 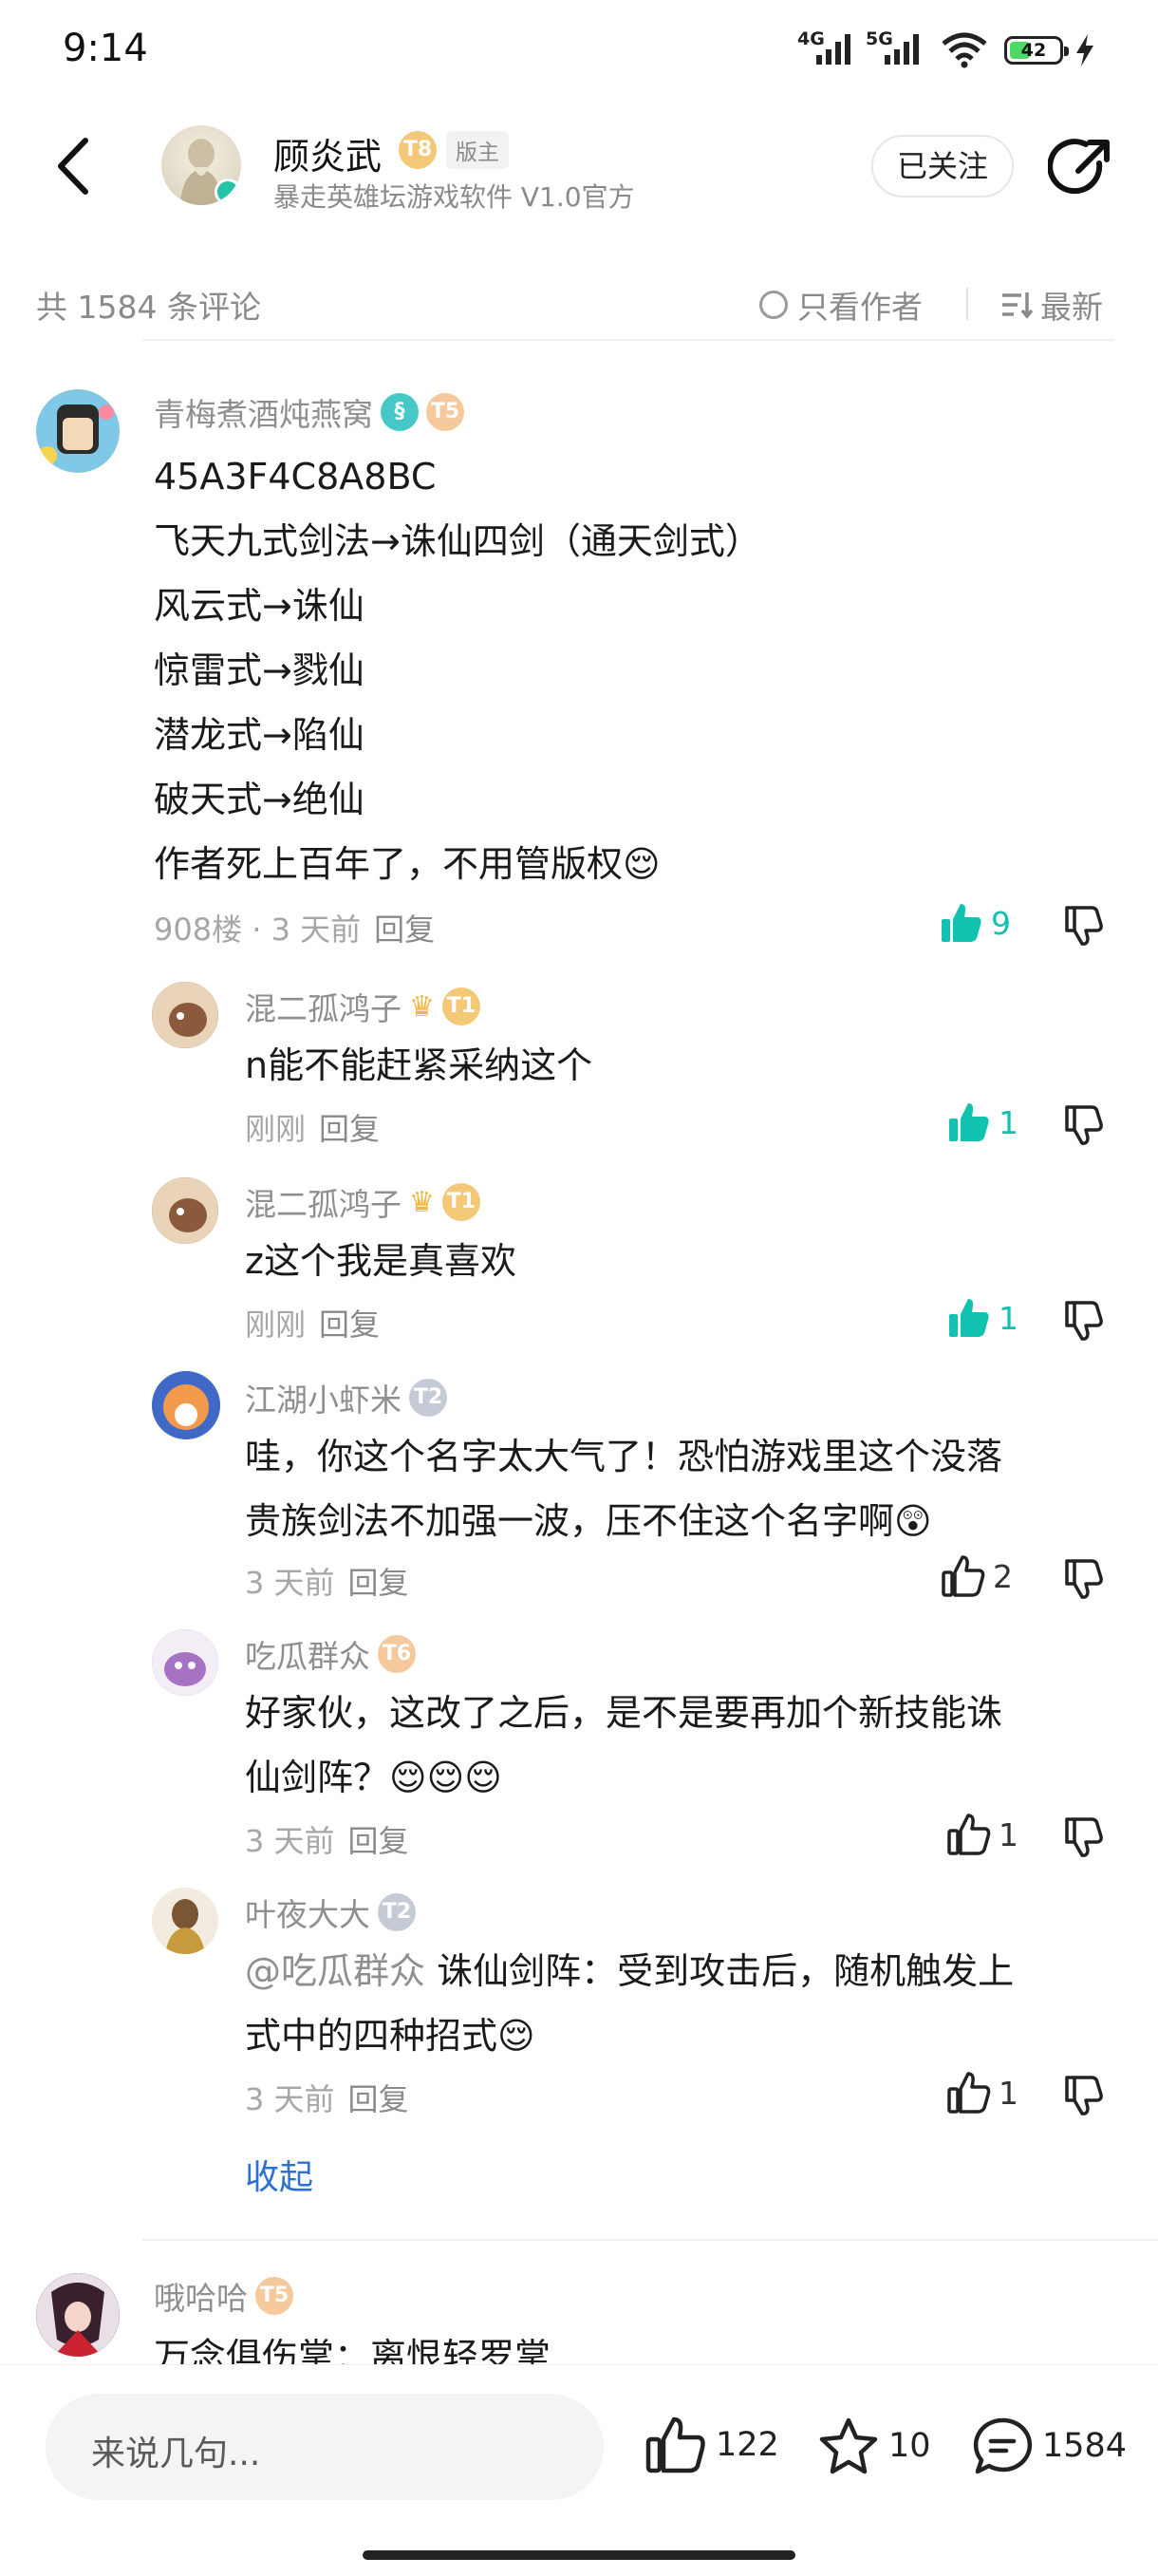 I want to click on comment-line: z这个我是真喜欢, so click(x=380, y=1261).